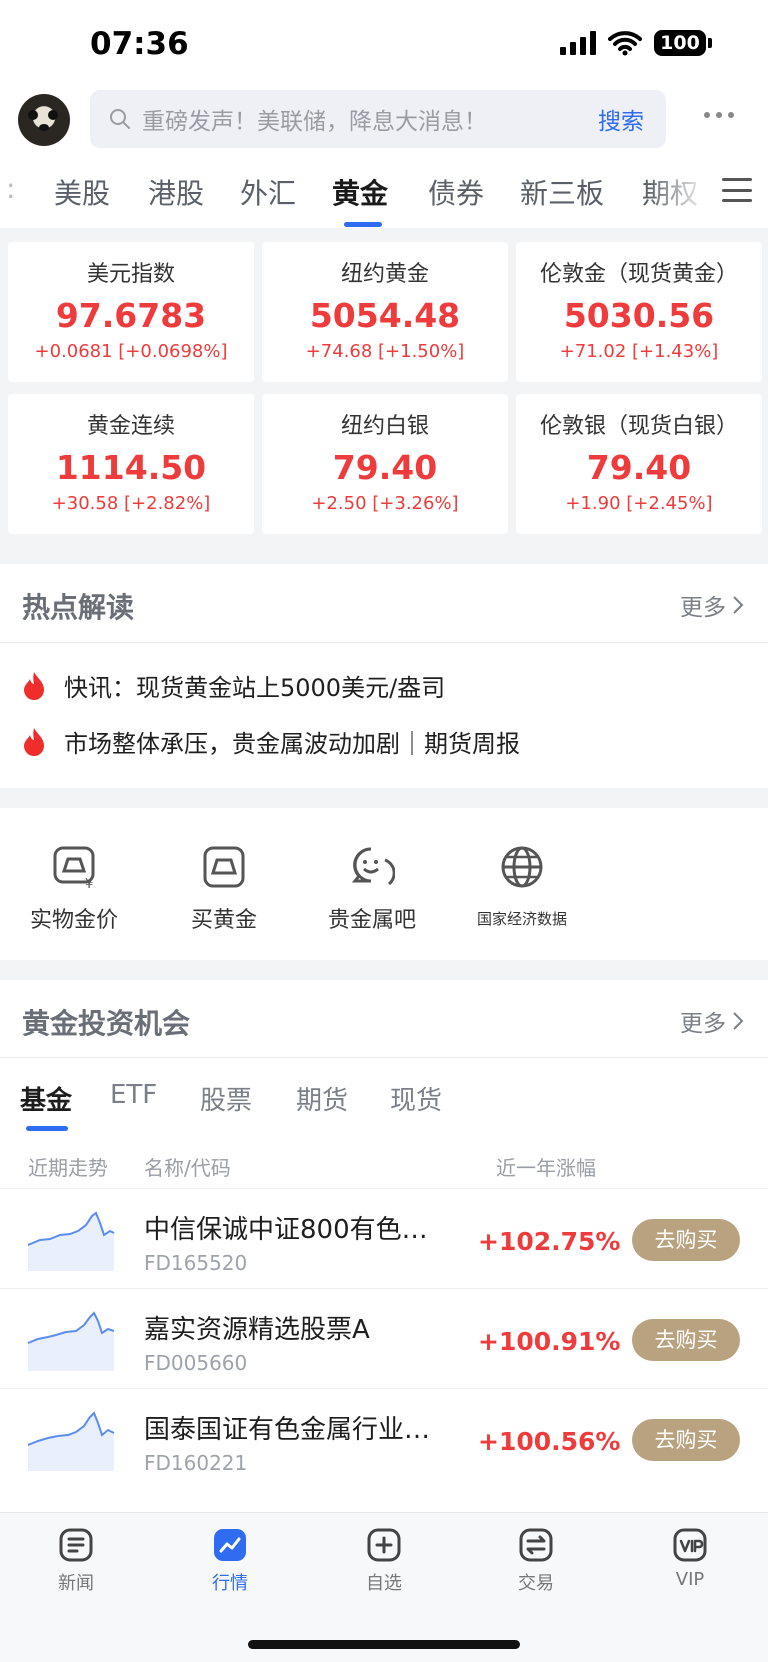  What do you see at coordinates (456, 192) in the screenshot?
I see `tab-bonds: 债券` at bounding box center [456, 192].